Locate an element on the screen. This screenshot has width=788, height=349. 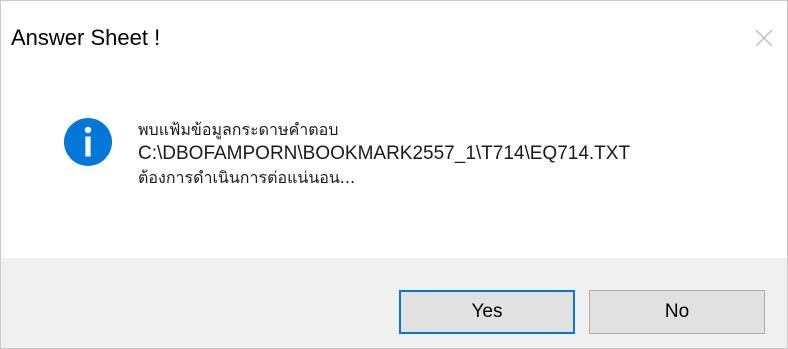
close-icon is located at coordinates (764, 38).